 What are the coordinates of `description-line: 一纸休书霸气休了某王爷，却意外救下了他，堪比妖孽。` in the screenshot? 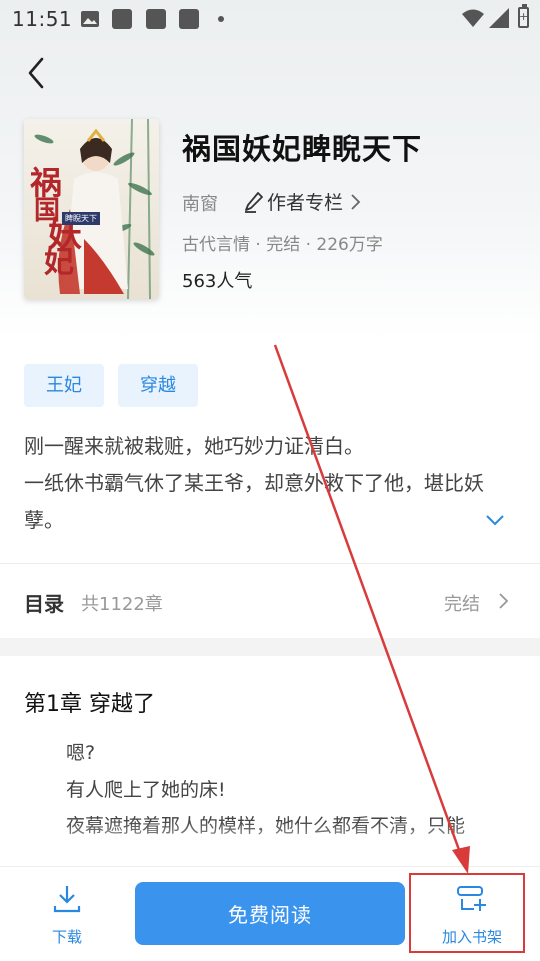 It's located at (254, 501).